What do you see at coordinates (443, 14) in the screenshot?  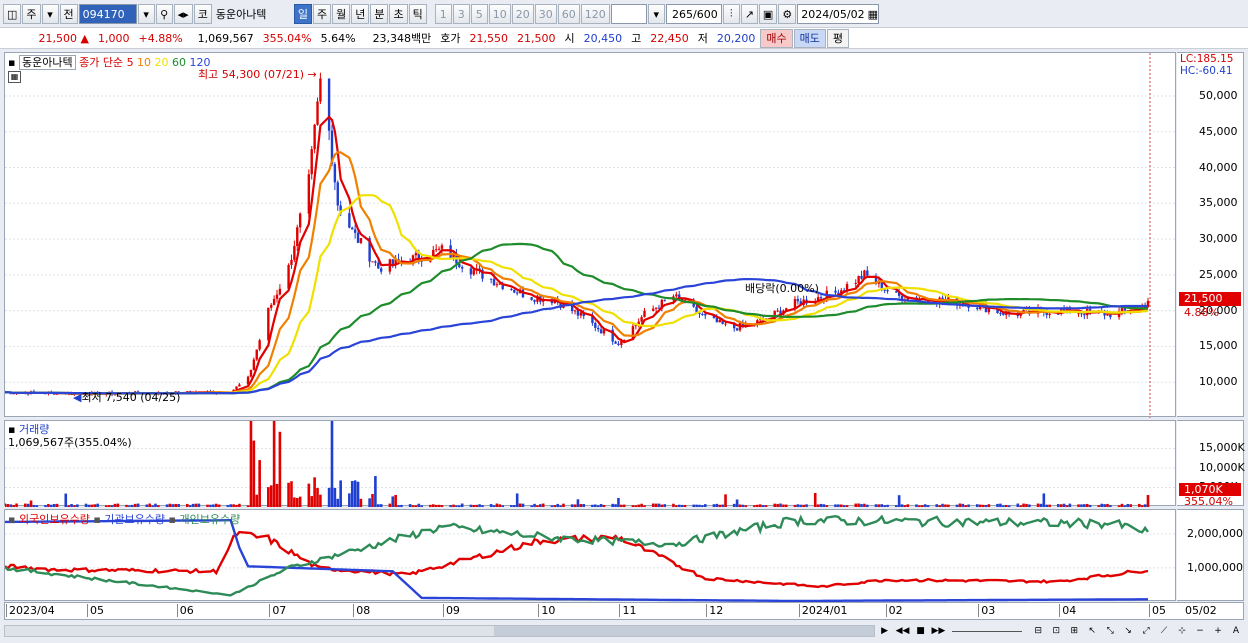 I see `interval-1: 1` at bounding box center [443, 14].